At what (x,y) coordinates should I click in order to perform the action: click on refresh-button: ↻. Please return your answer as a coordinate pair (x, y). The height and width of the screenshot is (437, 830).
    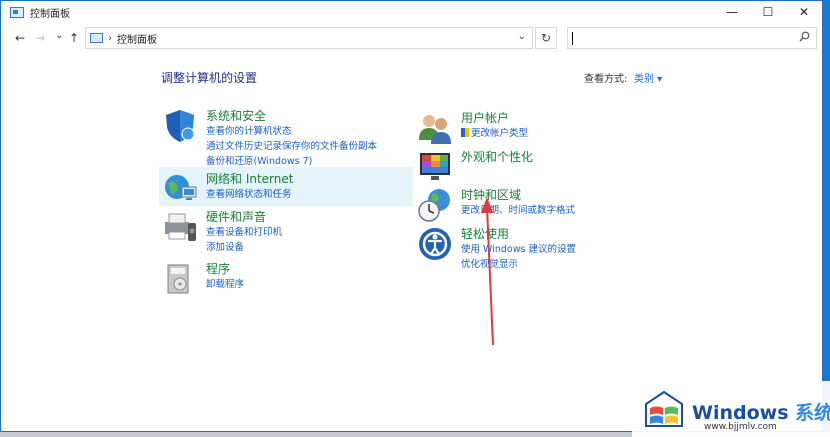
    Looking at the image, I should click on (546, 38).